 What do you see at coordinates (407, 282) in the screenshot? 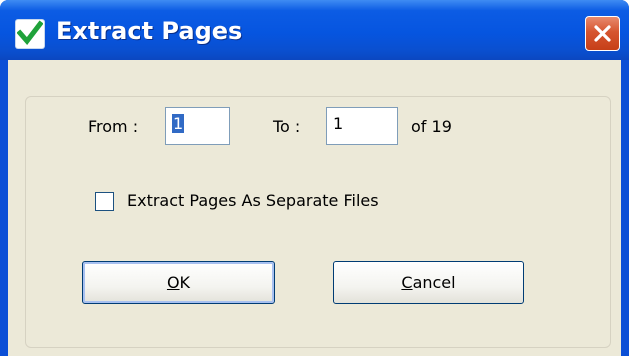
I see `cancel-accel: C` at bounding box center [407, 282].